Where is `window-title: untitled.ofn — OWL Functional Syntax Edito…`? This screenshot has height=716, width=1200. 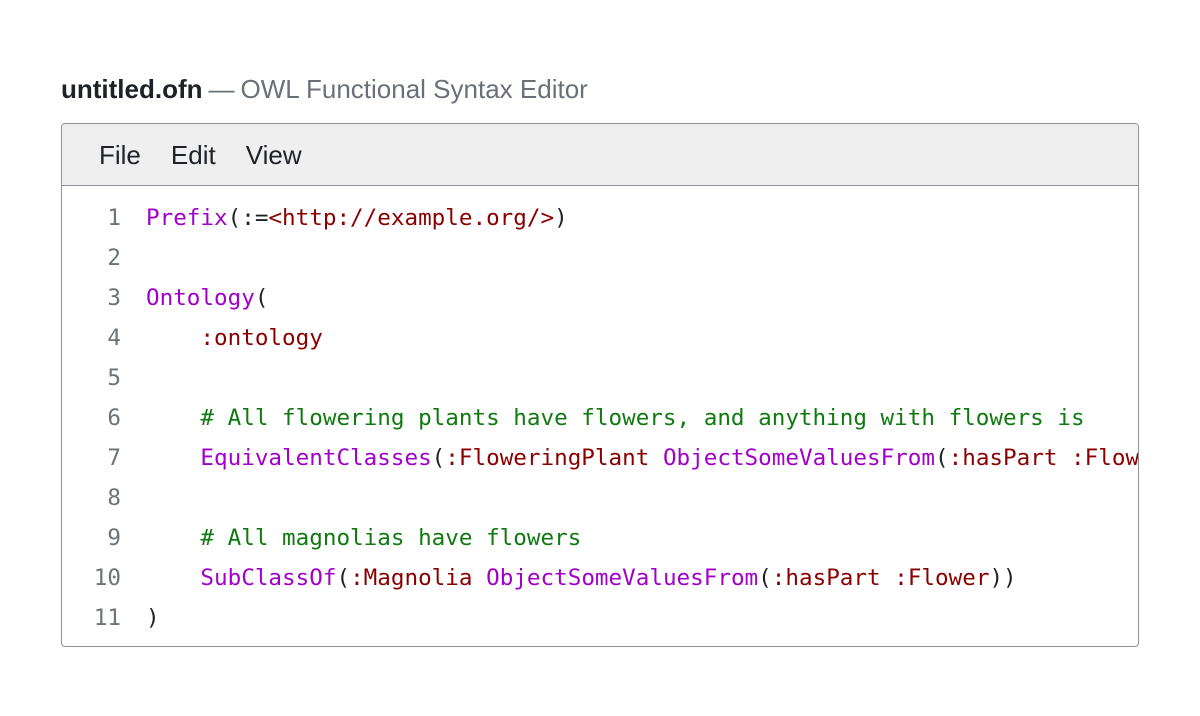 window-title: untitled.ofn — OWL Functional Syntax Edito… is located at coordinates (324, 89).